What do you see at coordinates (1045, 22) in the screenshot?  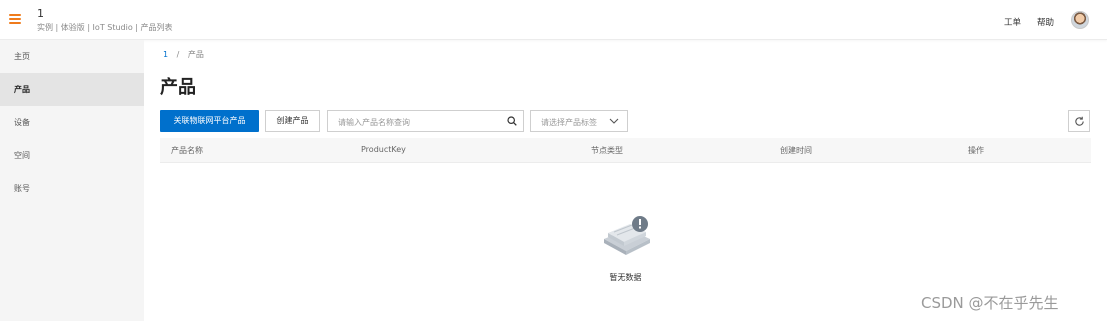 I see `help-link: 帮助` at bounding box center [1045, 22].